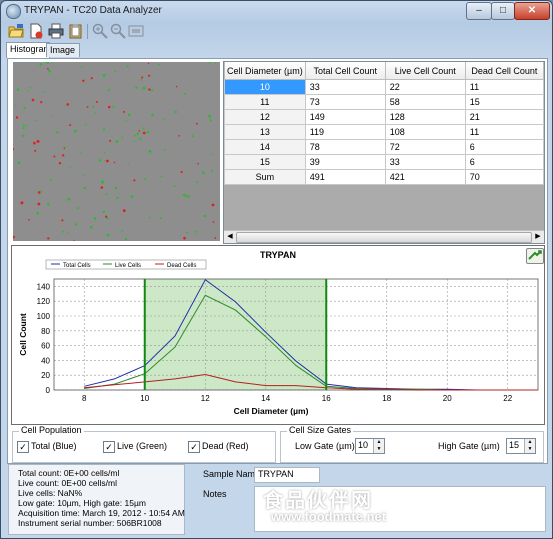  Describe the element at coordinates (425, 117) in the screenshot. I see `table-cell: 128` at that location.